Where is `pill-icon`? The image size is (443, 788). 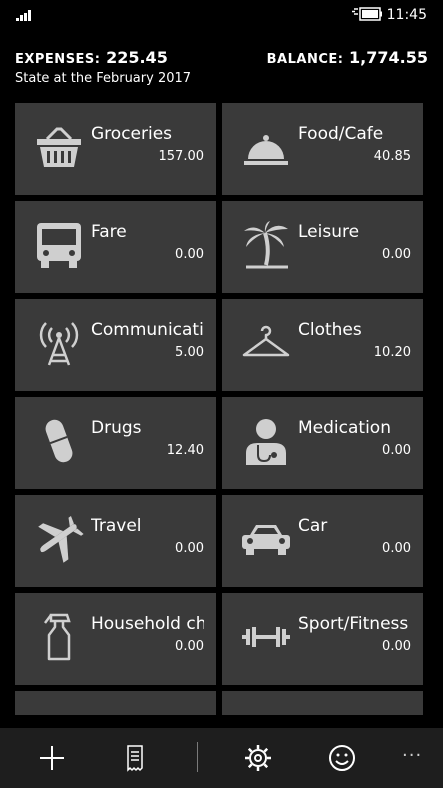
pill-icon is located at coordinates (59, 441).